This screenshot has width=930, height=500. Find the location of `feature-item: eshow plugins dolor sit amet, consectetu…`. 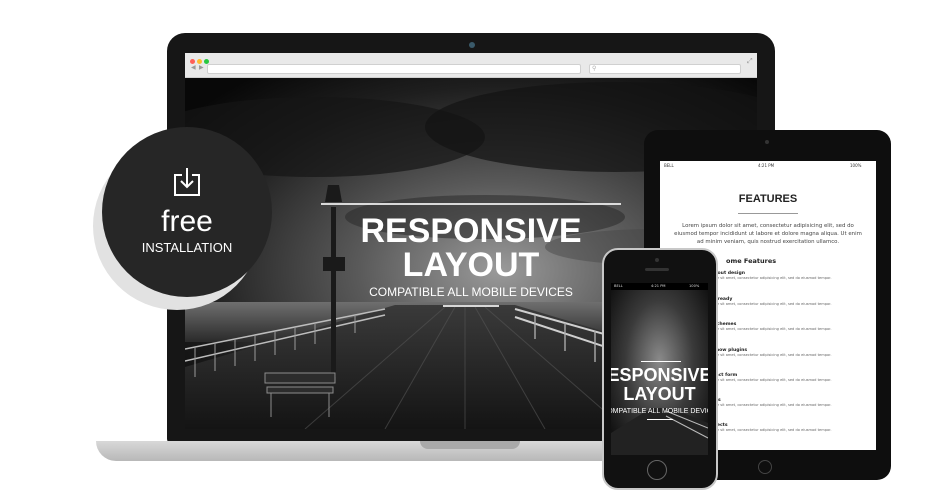

feature-item: eshow plugins dolor sit amet, consectetu… is located at coordinates (790, 352).